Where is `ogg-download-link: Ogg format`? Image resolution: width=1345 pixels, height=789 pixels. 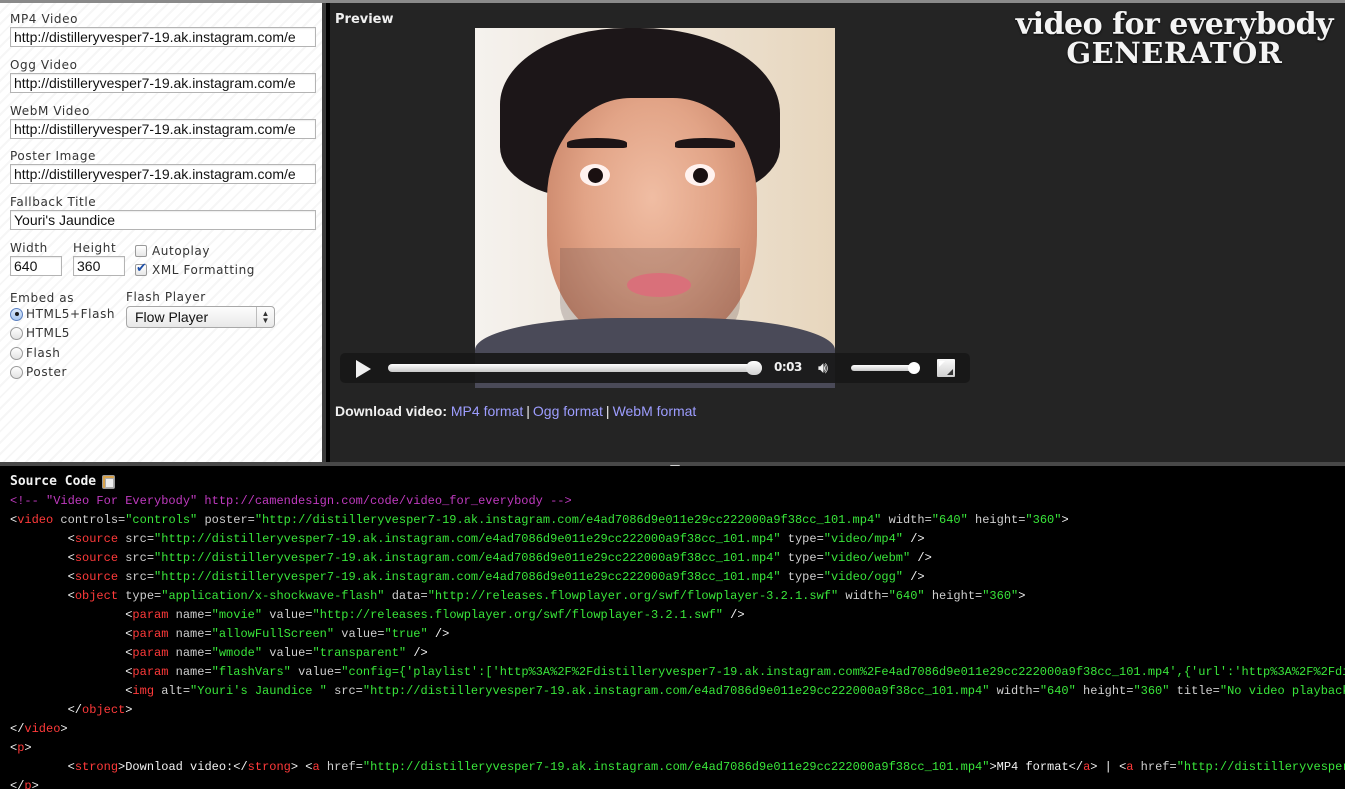 ogg-download-link: Ogg format is located at coordinates (568, 411).